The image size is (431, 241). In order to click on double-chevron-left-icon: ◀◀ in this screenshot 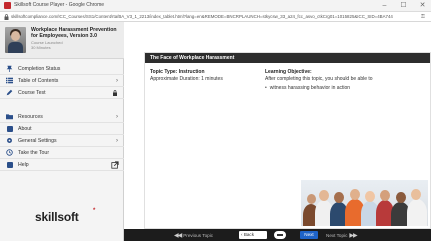, I will do `click(178, 235)`.